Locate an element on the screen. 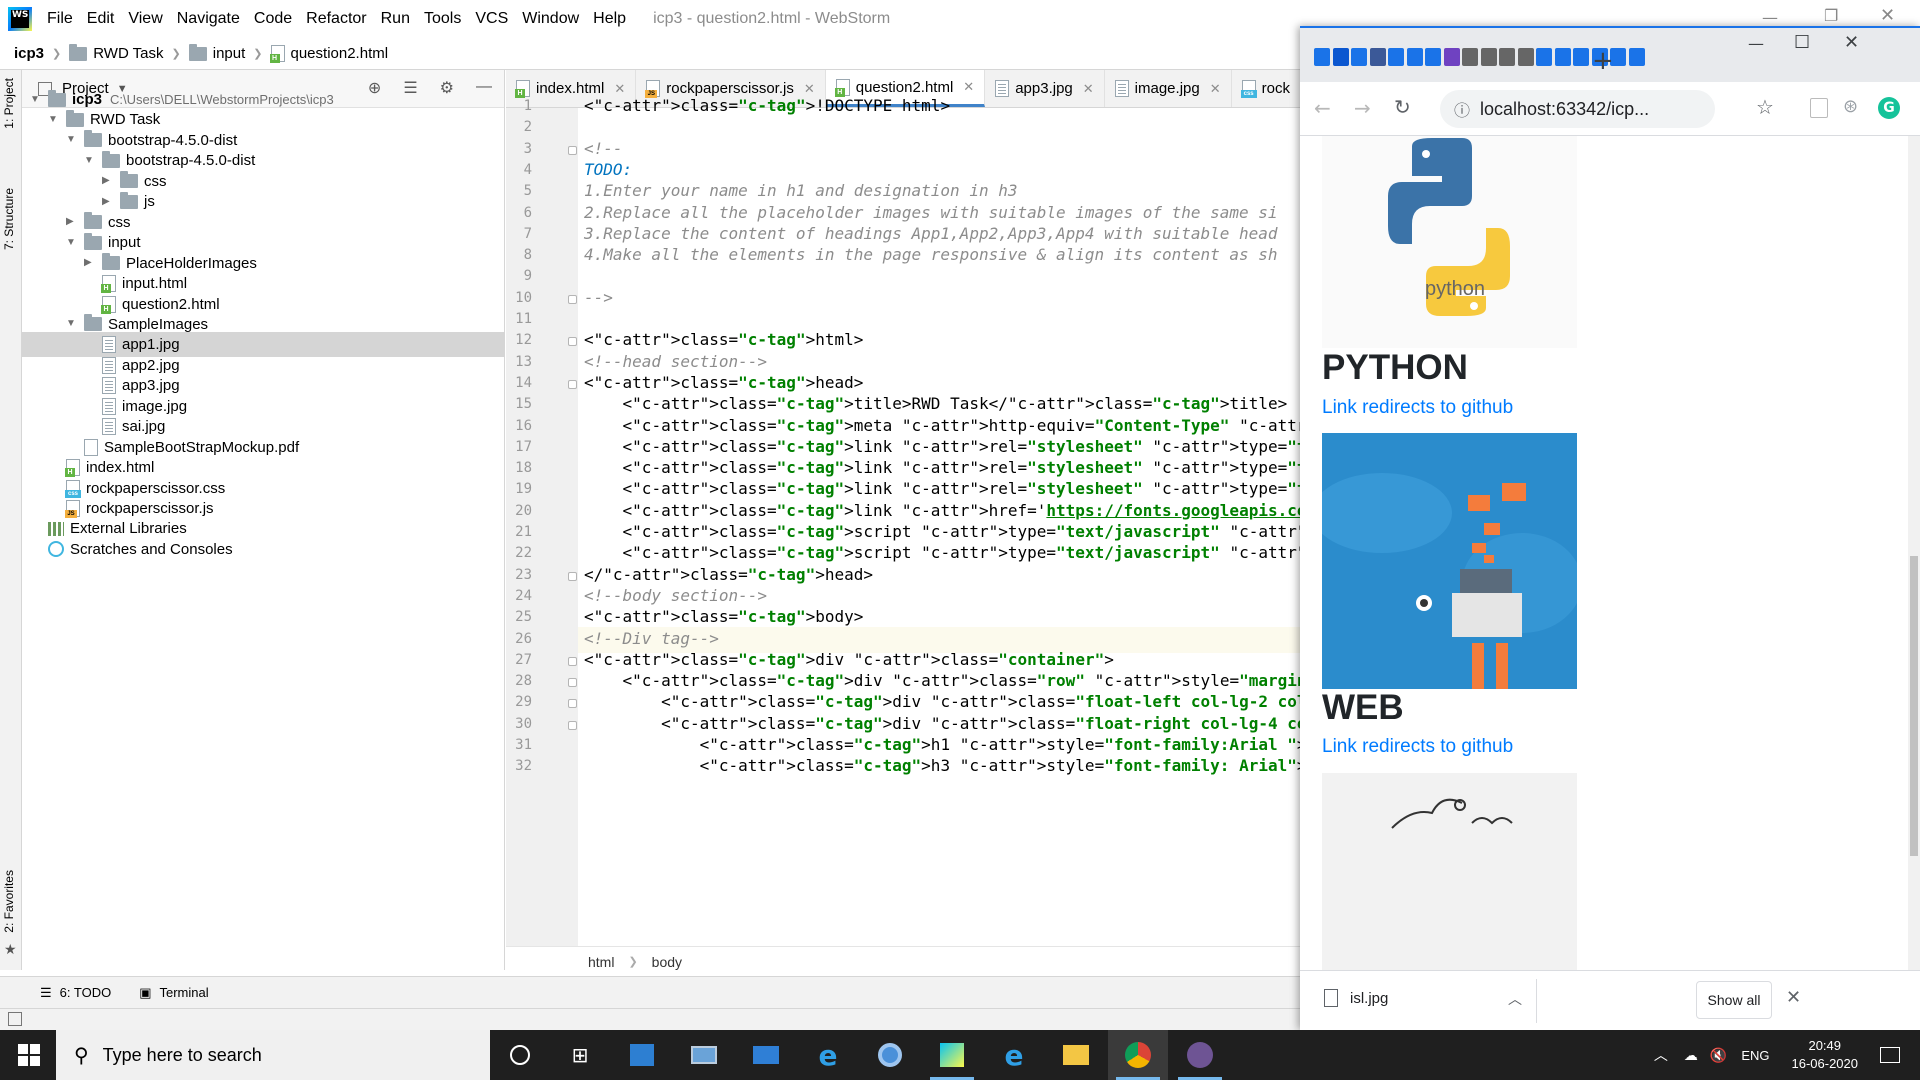  explorer-app is located at coordinates (1076, 1055).